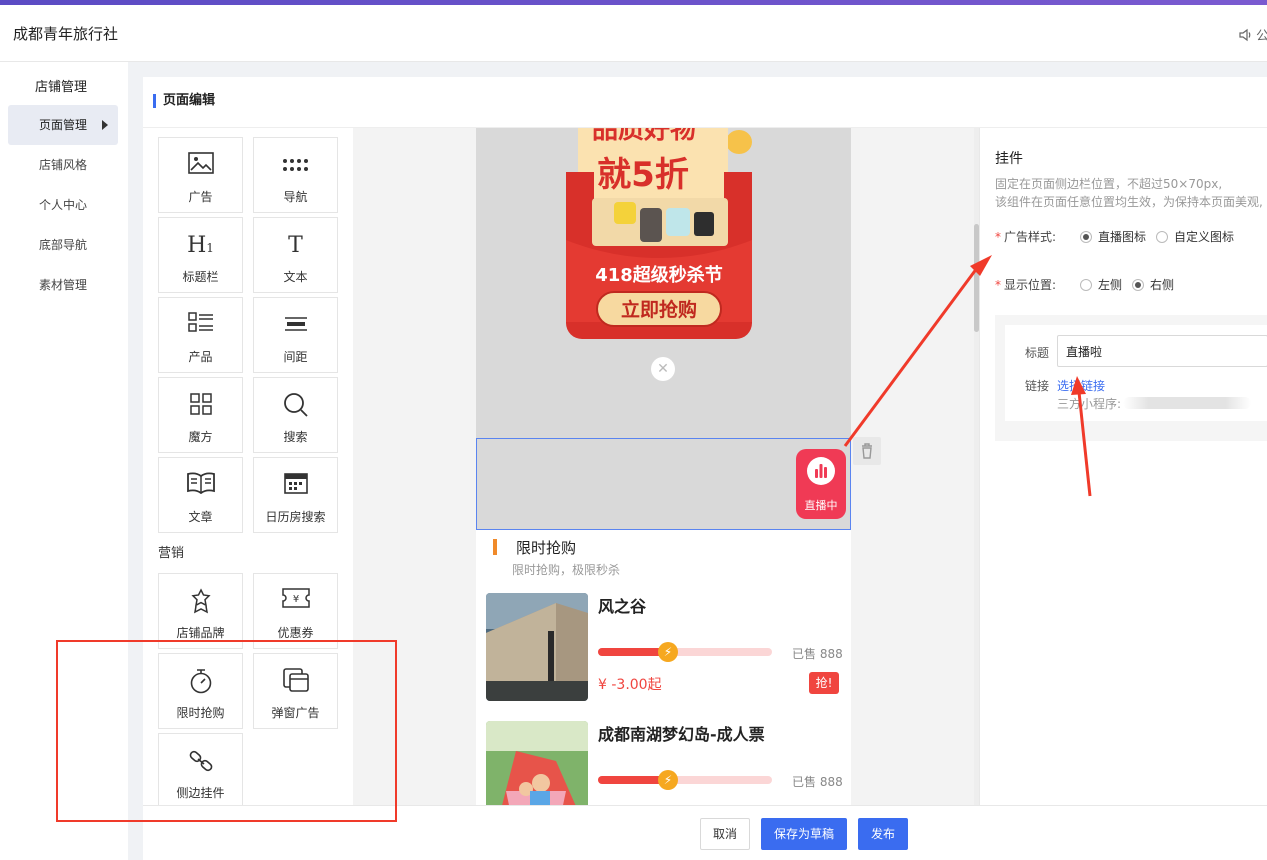 Image resolution: width=1267 pixels, height=860 pixels. What do you see at coordinates (171, 553) in the screenshot?
I see `marketing-group-label: 营销` at bounding box center [171, 553].